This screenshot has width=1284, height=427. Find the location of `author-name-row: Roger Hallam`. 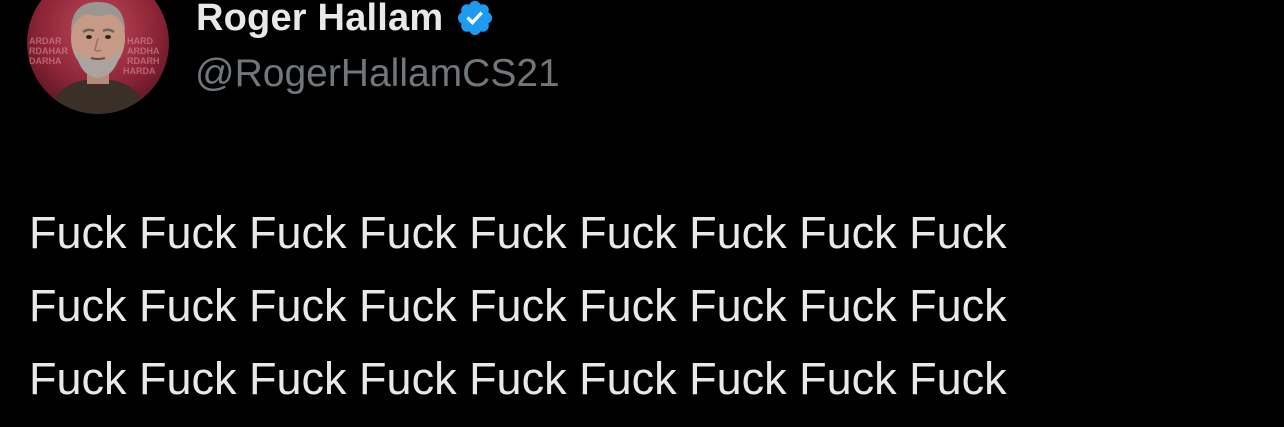

author-name-row: Roger Hallam is located at coordinates (345, 21).